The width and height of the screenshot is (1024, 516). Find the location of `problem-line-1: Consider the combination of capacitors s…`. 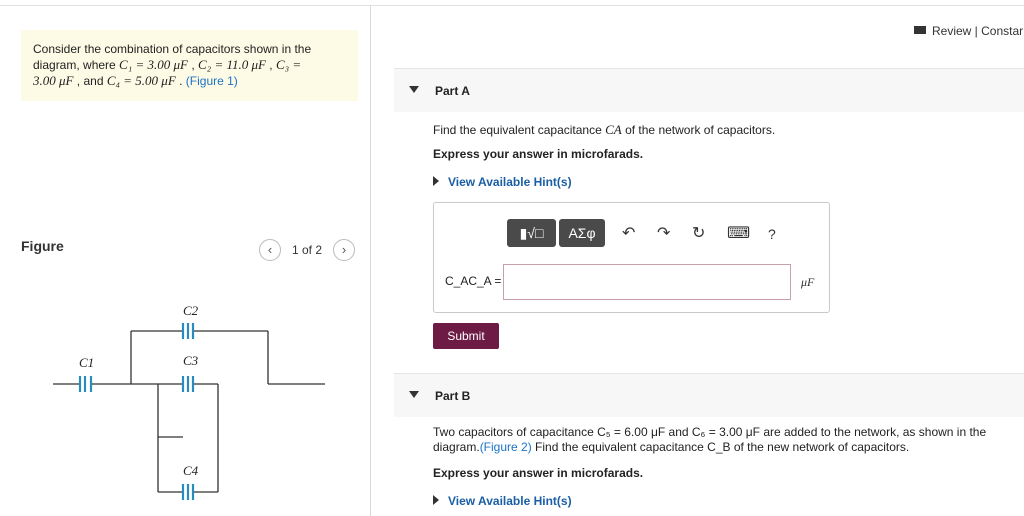

problem-line-1: Consider the combination of capacitors s… is located at coordinates (172, 49).